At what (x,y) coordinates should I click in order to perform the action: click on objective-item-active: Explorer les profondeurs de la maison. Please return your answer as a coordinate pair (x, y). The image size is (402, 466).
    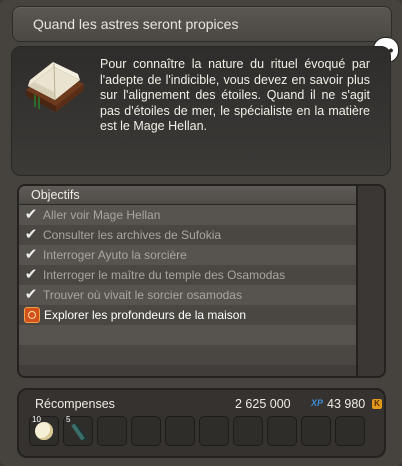
    Looking at the image, I should click on (187, 315).